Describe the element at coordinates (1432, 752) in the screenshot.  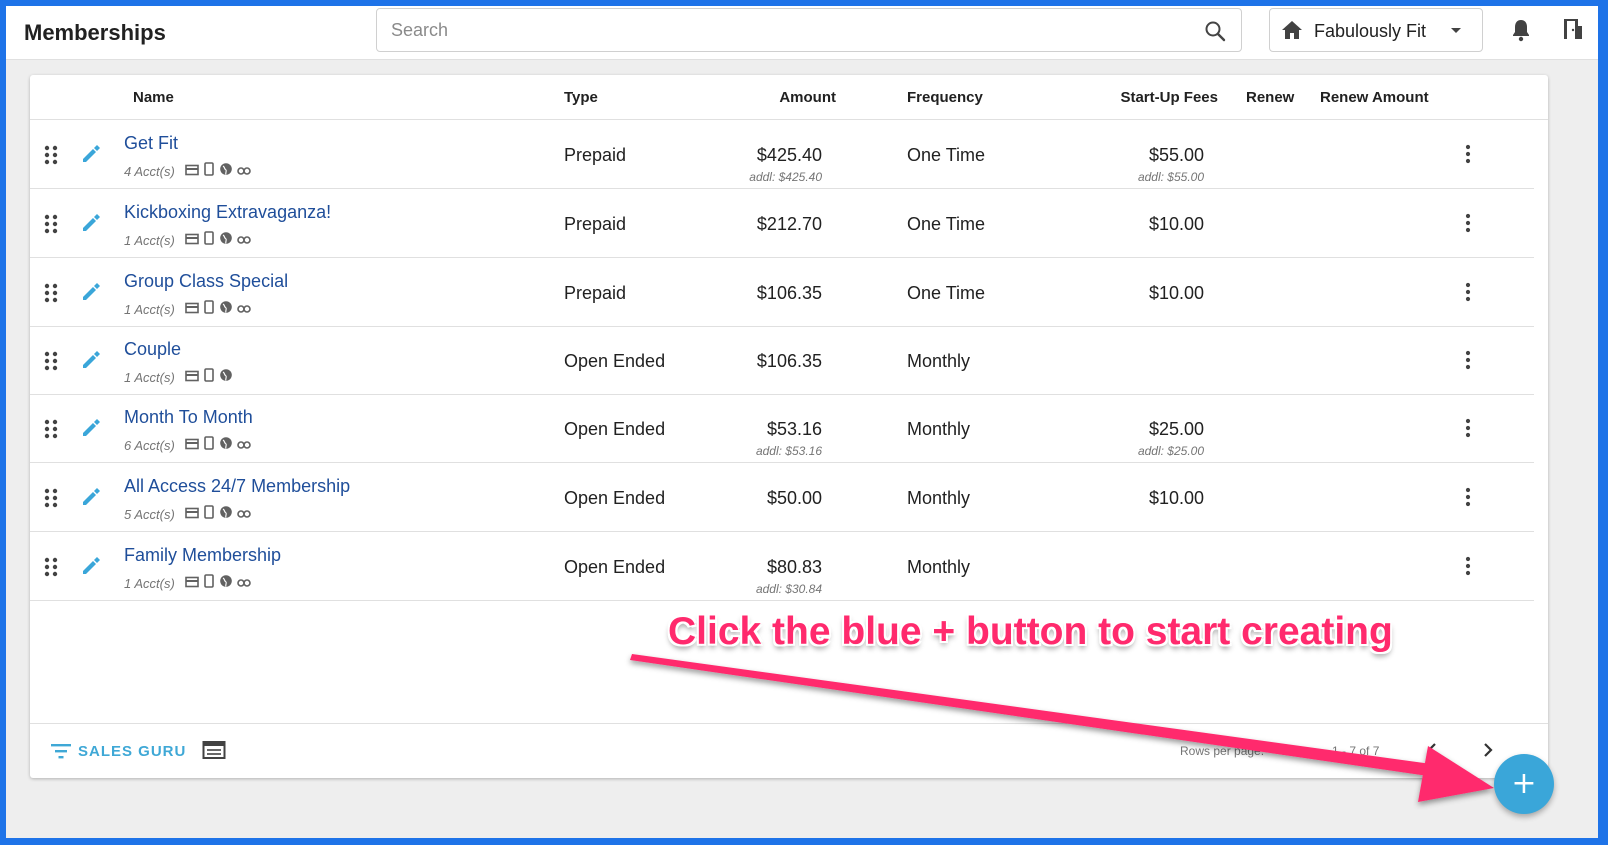
I see `chevron-left-icon` at that location.